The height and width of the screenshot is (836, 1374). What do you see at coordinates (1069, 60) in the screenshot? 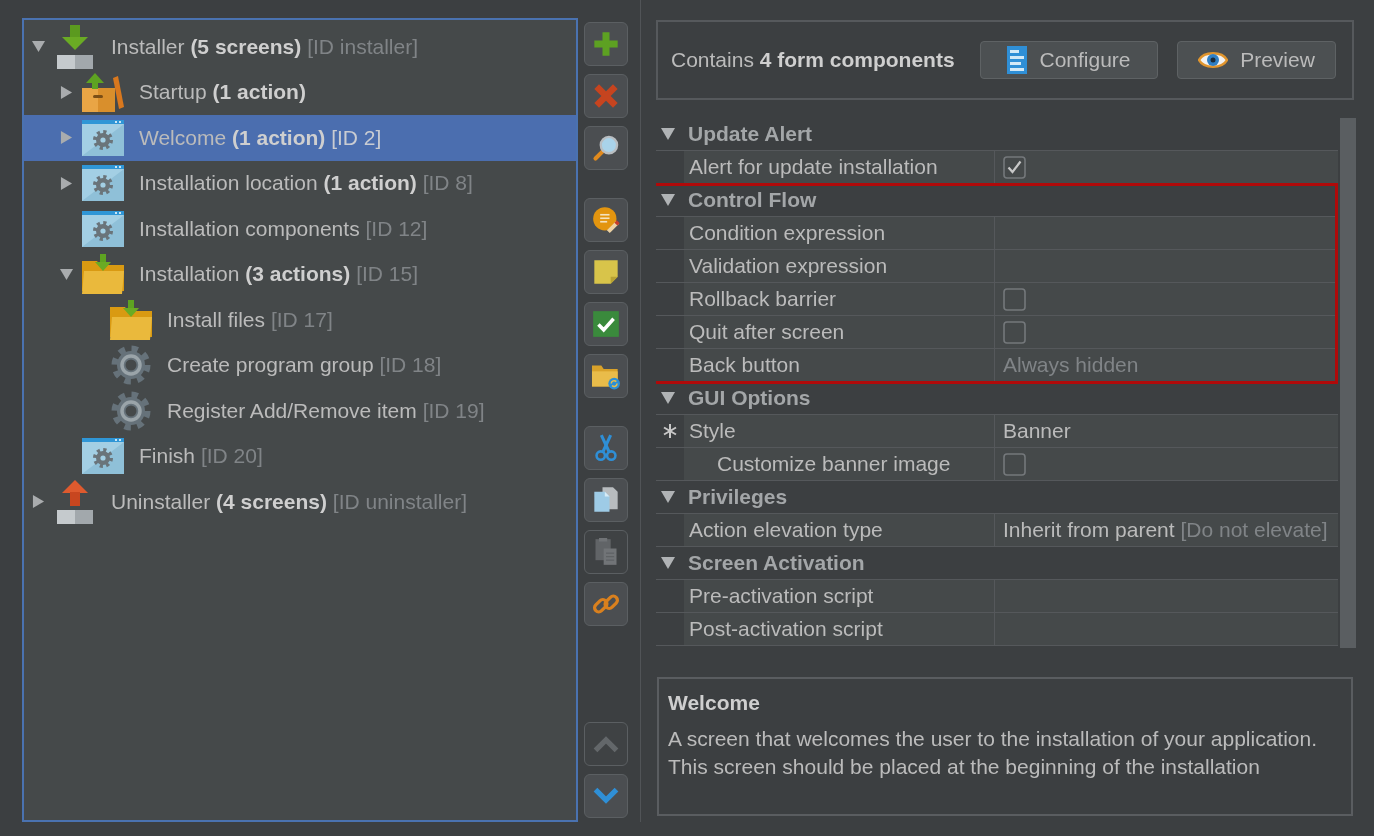
I see `configure-button: Configure` at bounding box center [1069, 60].